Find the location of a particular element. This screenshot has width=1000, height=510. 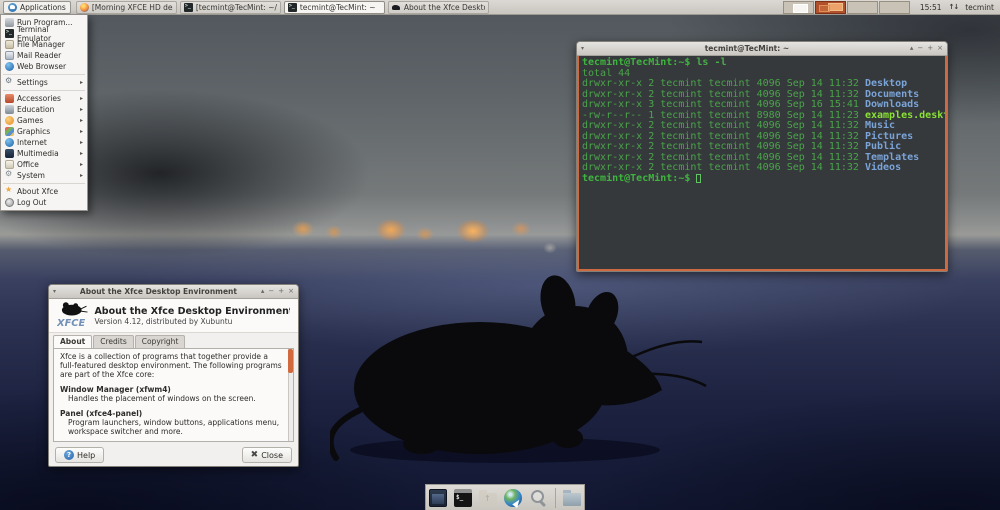

mail-icon is located at coordinates (9, 55).